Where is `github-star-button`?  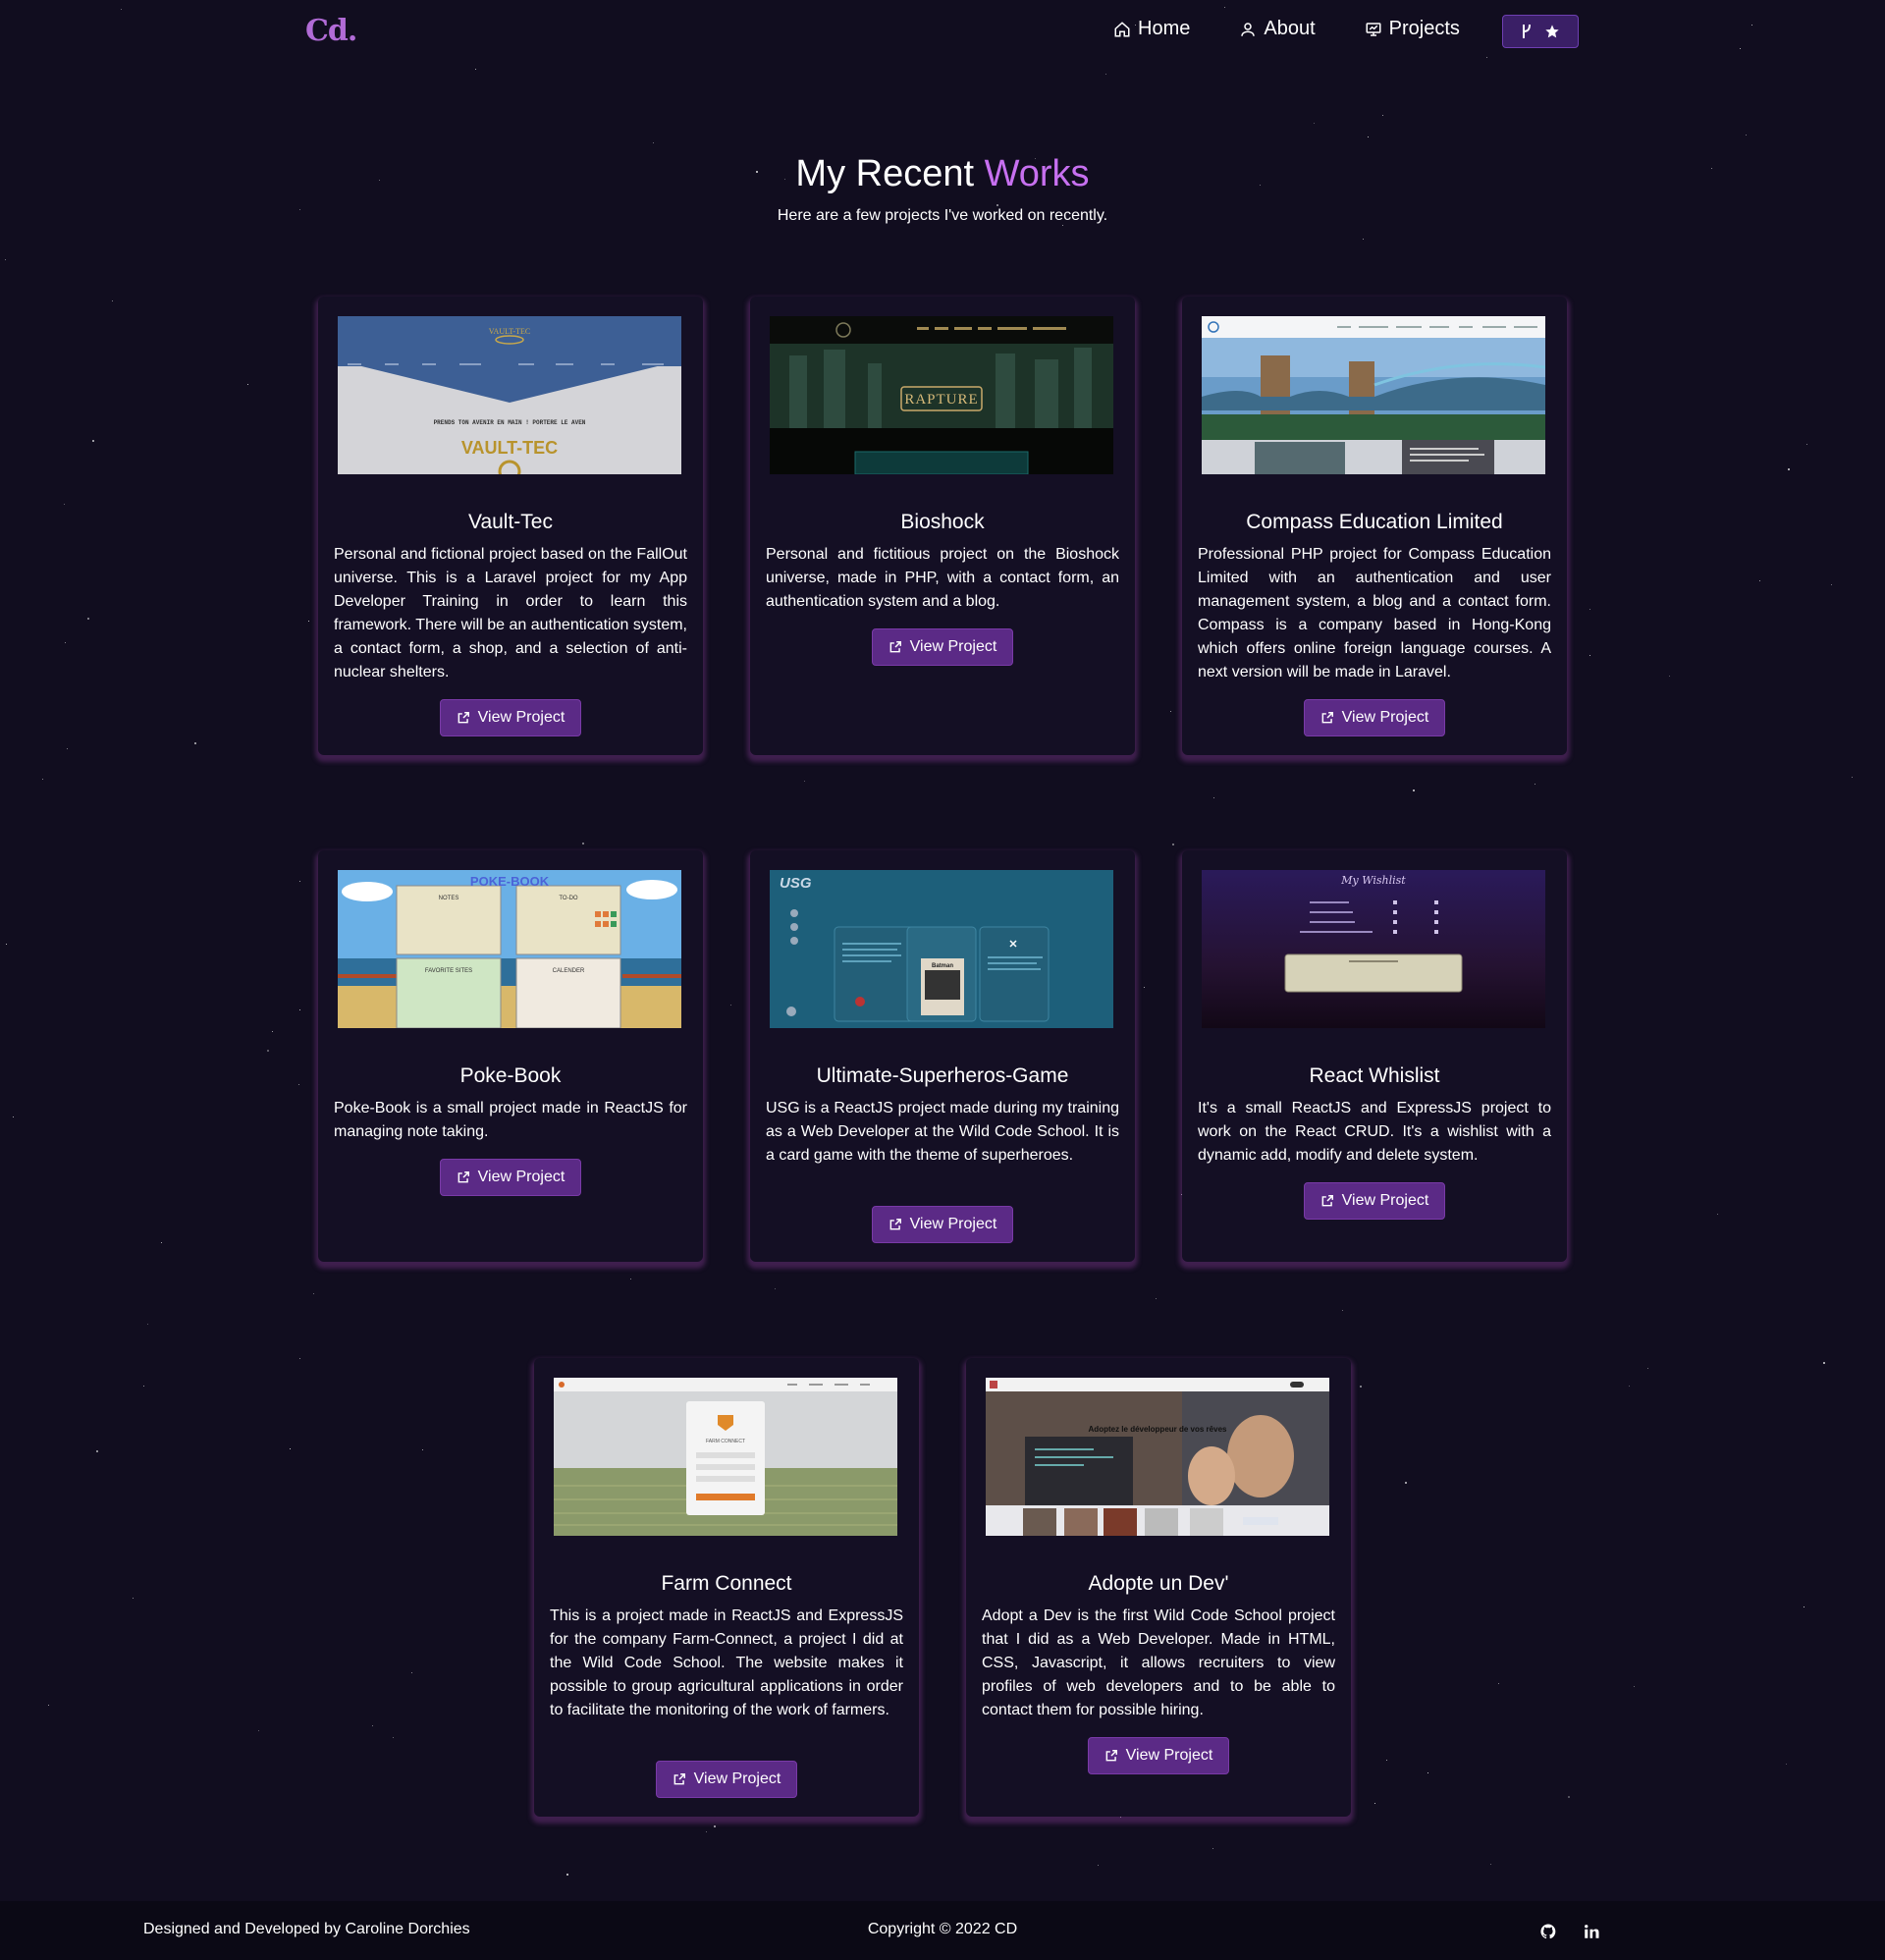
github-star-button is located at coordinates (1540, 31).